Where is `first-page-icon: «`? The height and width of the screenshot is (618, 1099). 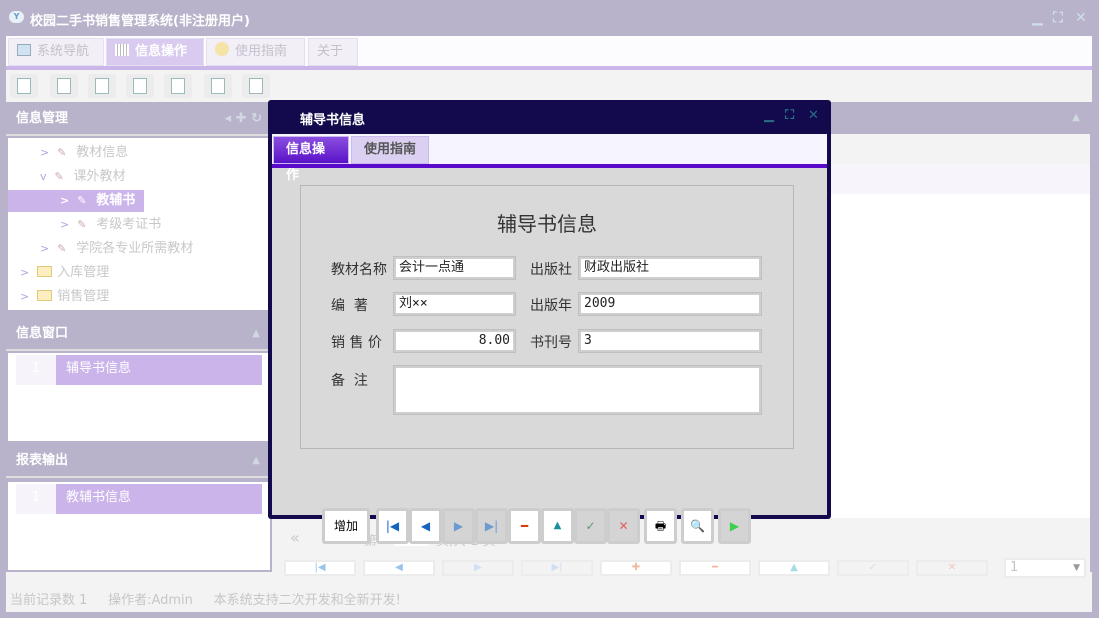 first-page-icon: « is located at coordinates (295, 537).